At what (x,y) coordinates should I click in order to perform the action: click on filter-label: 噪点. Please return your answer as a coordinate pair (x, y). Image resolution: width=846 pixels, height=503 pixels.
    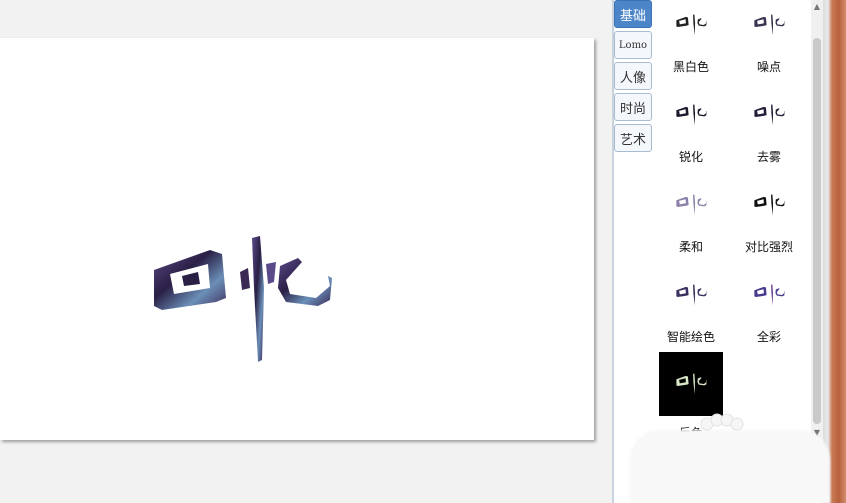
    Looking at the image, I should click on (768, 67).